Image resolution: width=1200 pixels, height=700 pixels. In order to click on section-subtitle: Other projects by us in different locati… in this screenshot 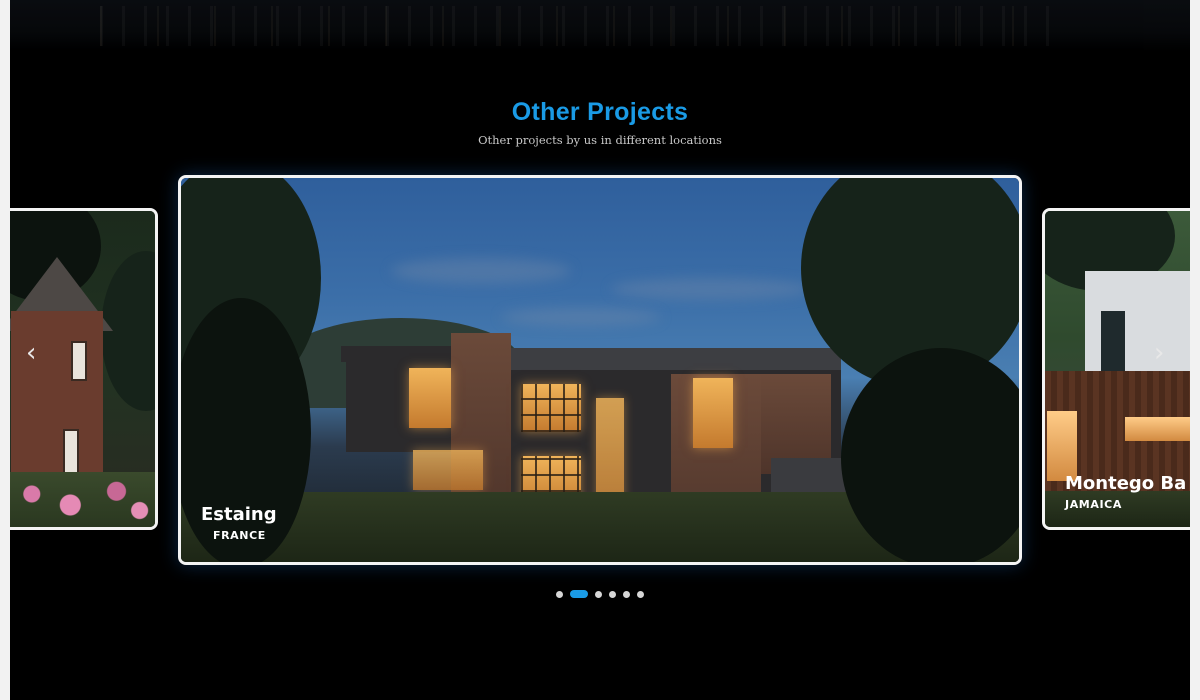, I will do `click(600, 140)`.